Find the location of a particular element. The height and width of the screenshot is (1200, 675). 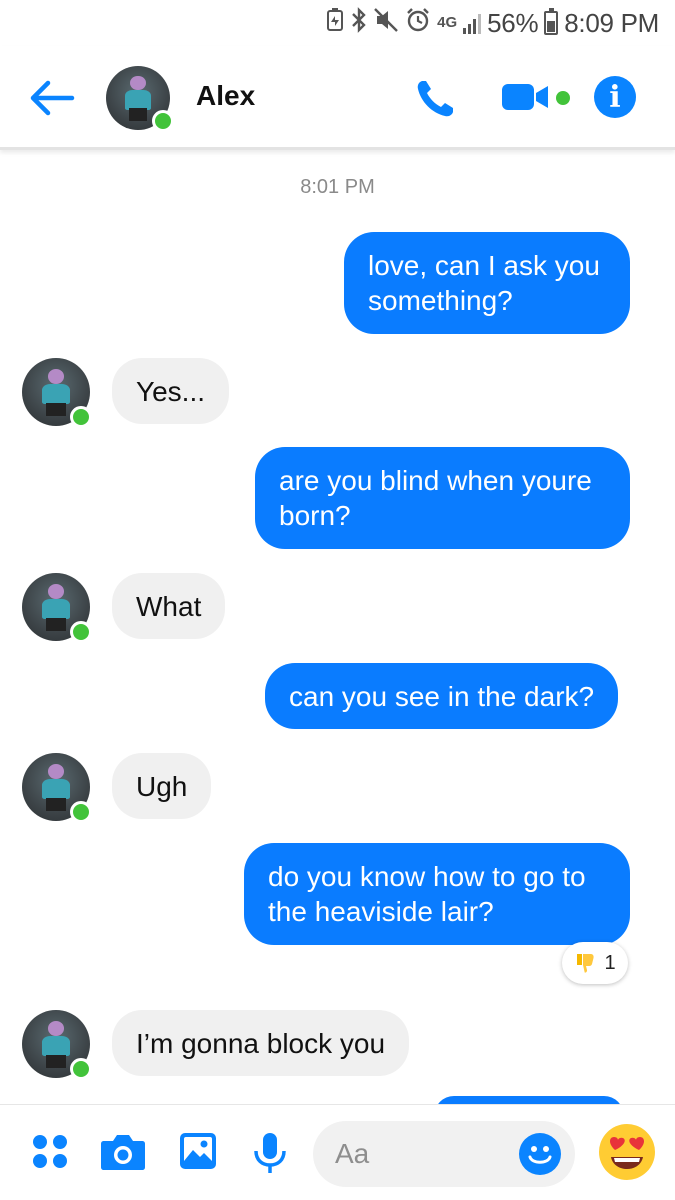

info-icon: i is located at coordinates (615, 97).